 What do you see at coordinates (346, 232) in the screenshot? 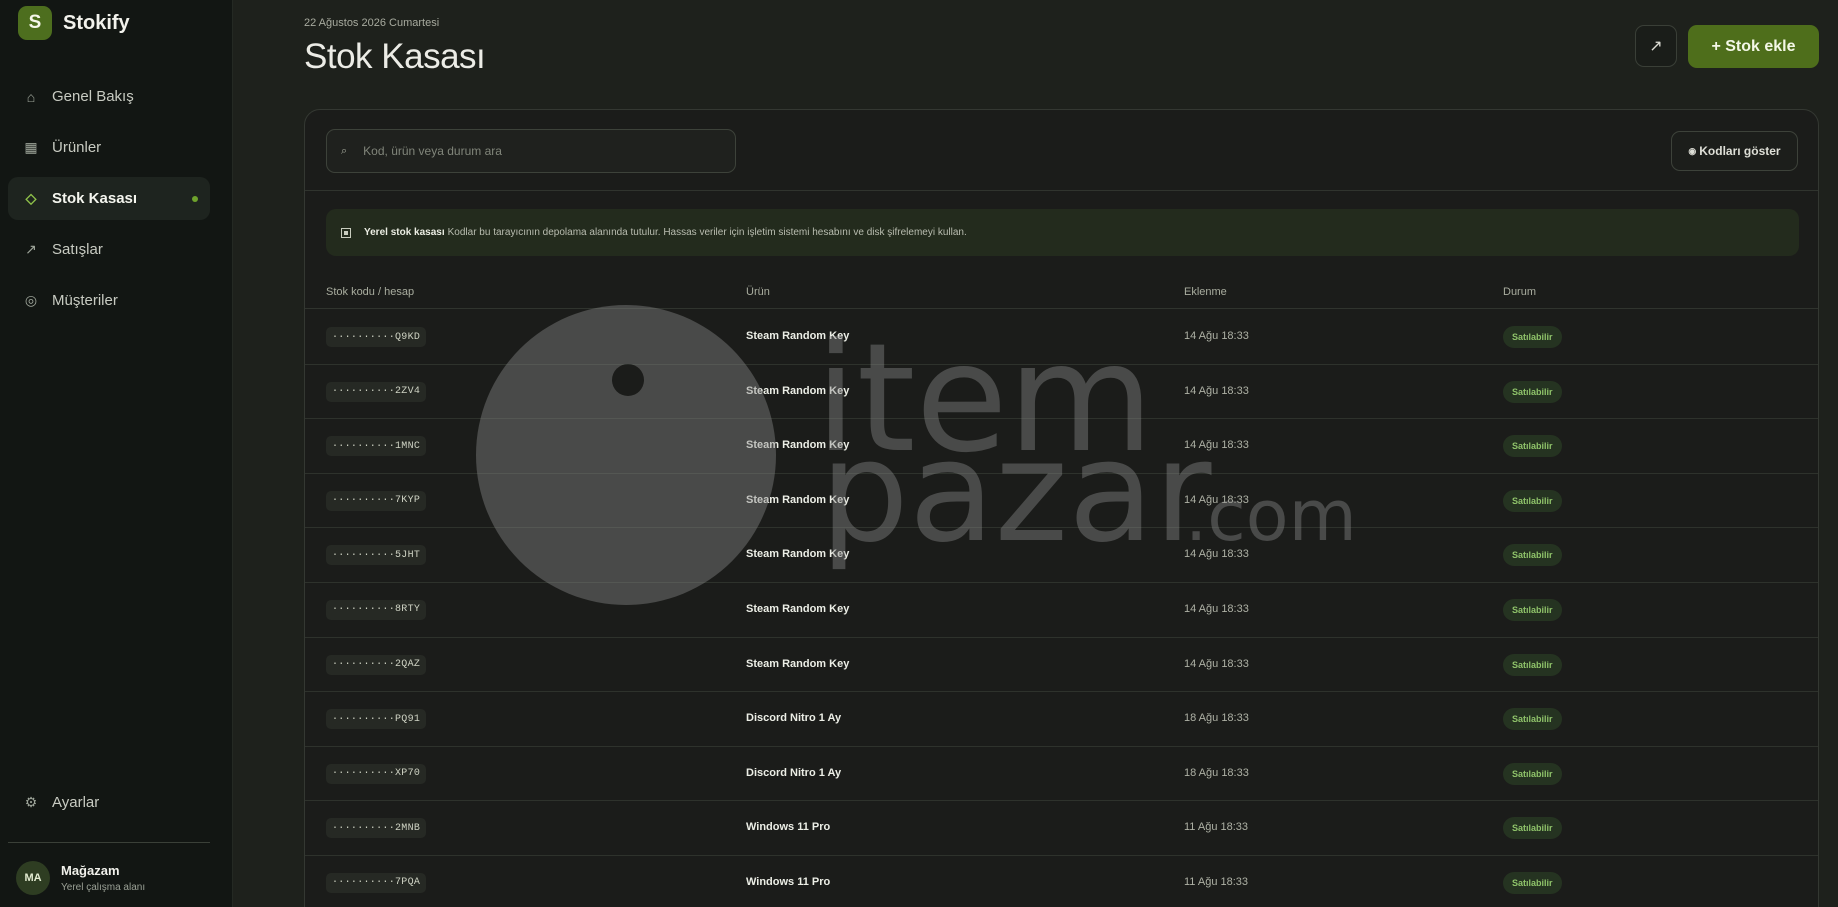
I see `vault-icon` at bounding box center [346, 232].